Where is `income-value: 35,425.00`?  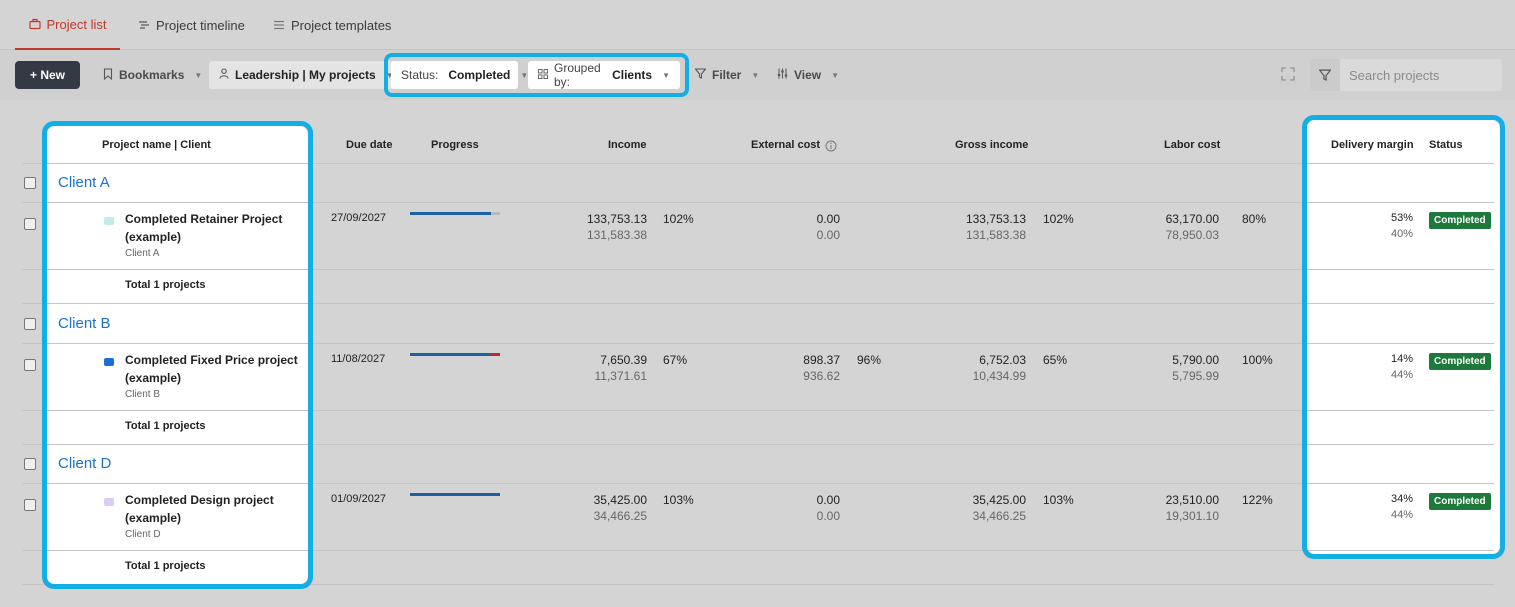
income-value: 35,425.00 is located at coordinates (620, 500).